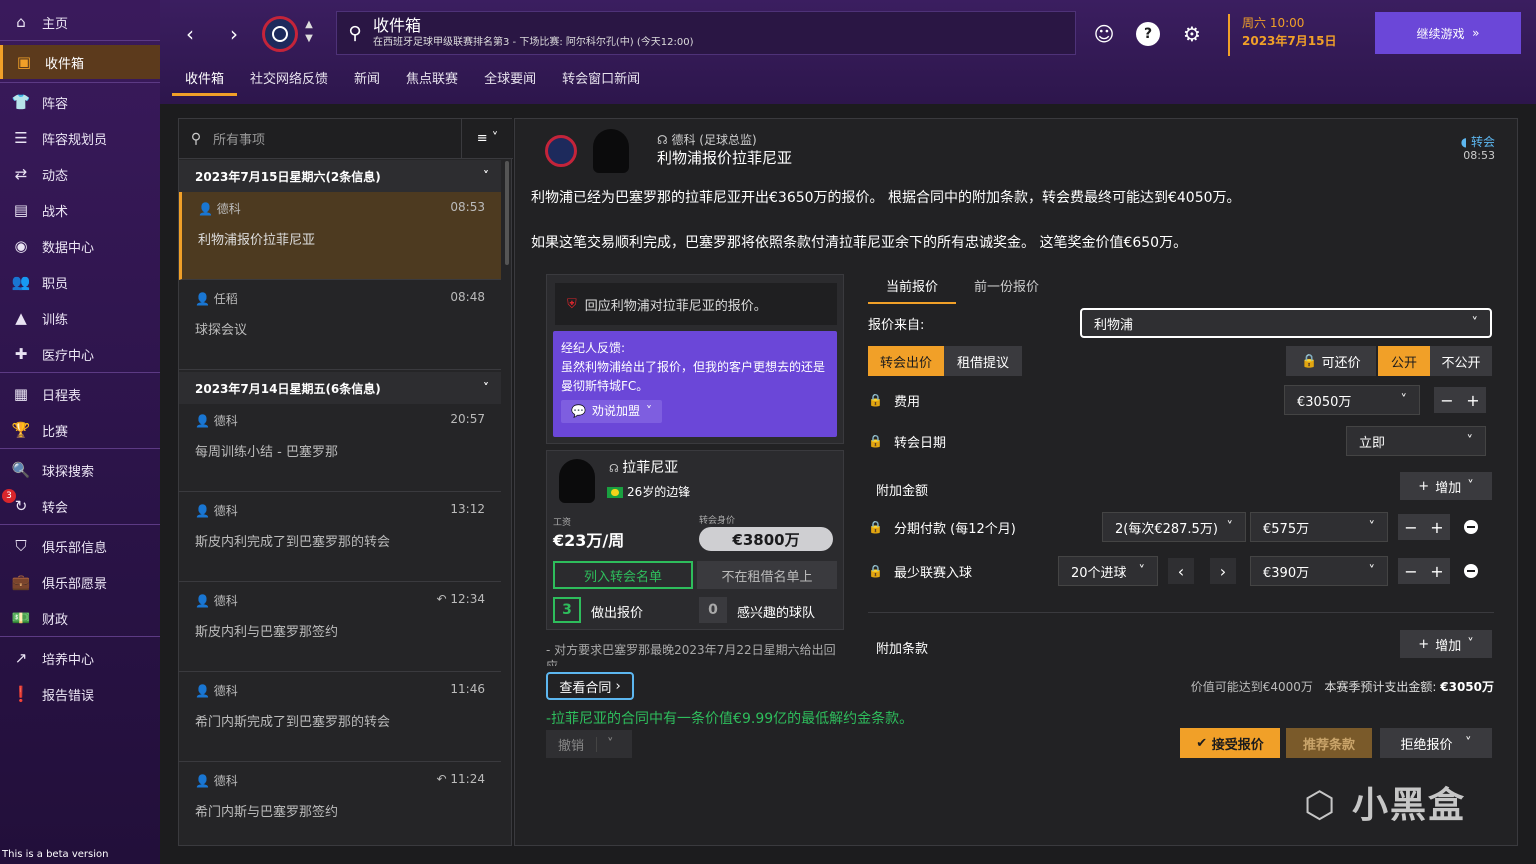 This screenshot has width=1536, height=864. I want to click on sidebar-item-training: ▲ 训练, so click(80, 318).